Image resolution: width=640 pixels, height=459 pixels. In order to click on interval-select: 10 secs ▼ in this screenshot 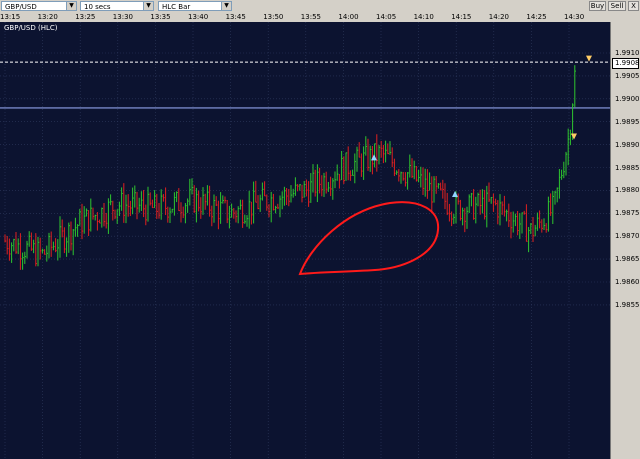, I will do `click(117, 6)`.